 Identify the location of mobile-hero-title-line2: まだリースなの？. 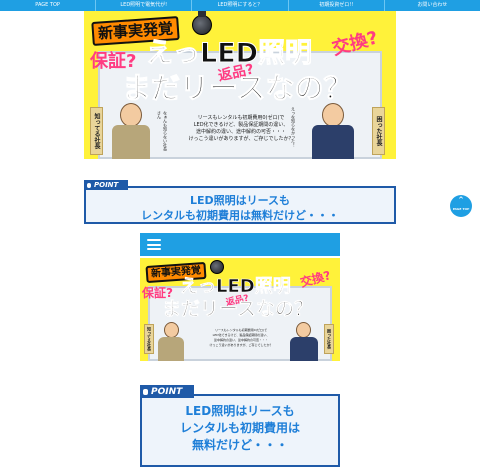
(238, 309).